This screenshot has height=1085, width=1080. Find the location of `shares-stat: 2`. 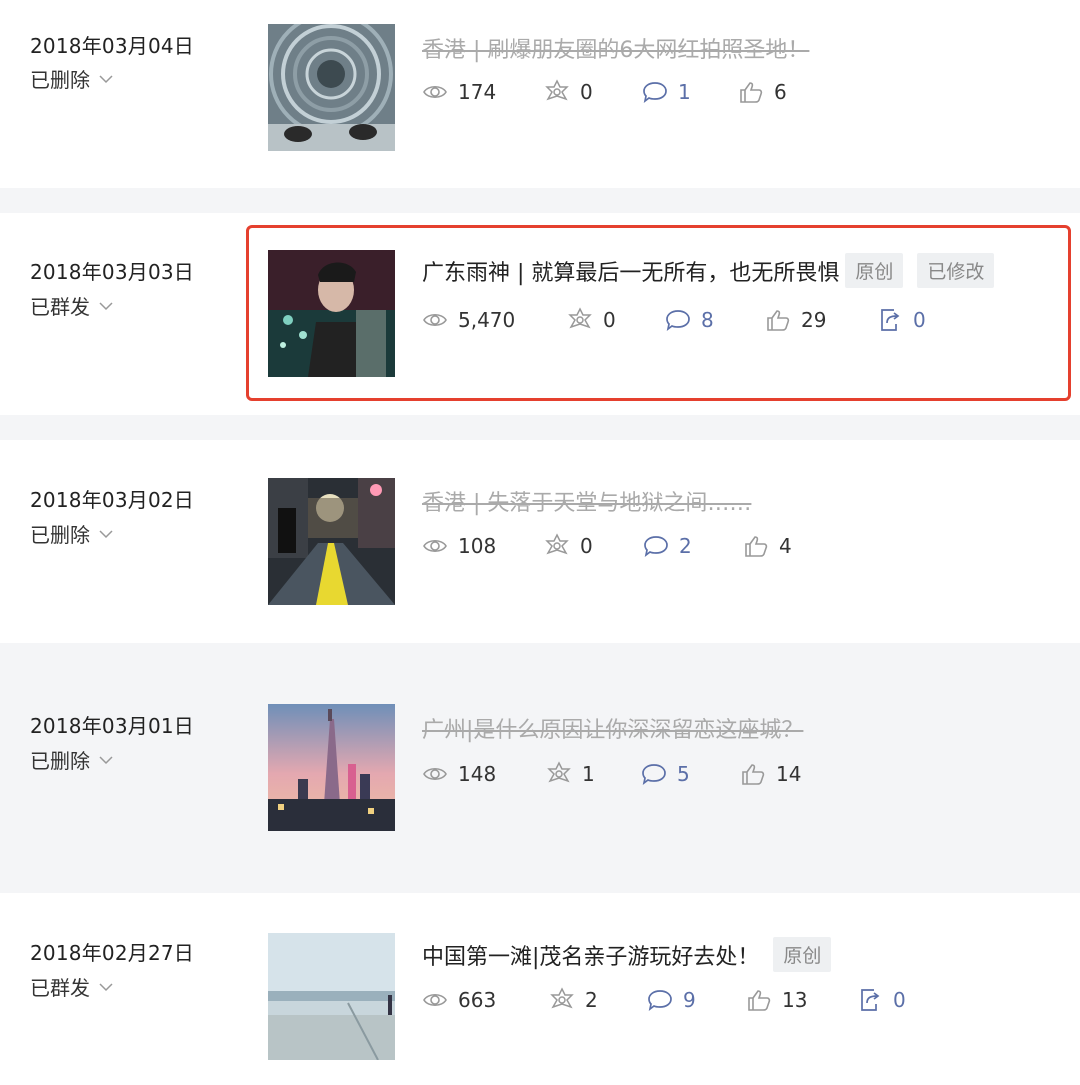

shares-stat: 2 is located at coordinates (573, 1000).